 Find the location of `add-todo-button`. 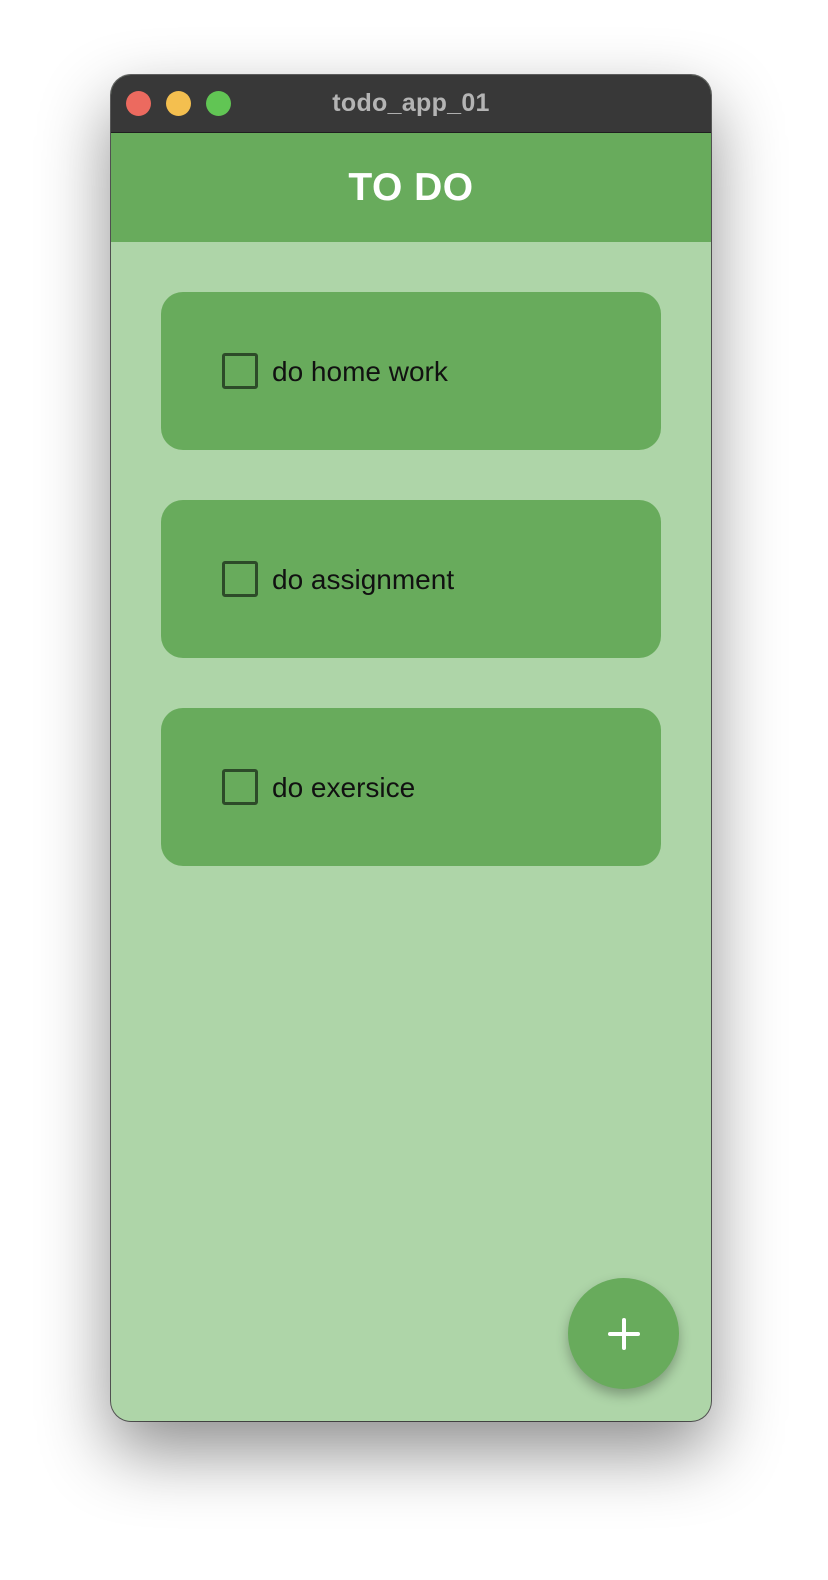

add-todo-button is located at coordinates (623, 1333).